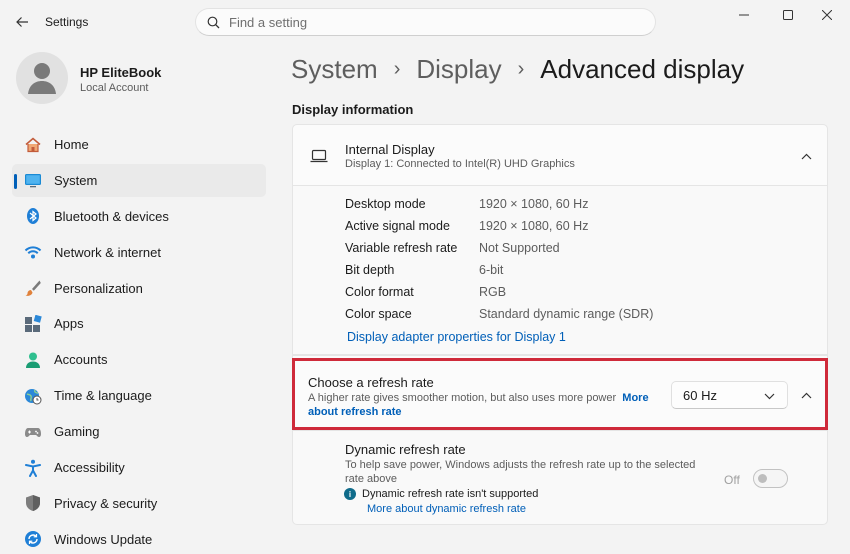 This screenshot has height=554, width=850. I want to click on toggle-knob, so click(762, 478).